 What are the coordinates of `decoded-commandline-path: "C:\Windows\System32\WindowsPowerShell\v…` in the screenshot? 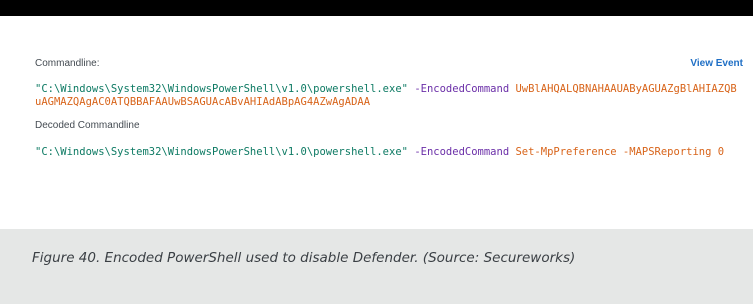 It's located at (221, 152).